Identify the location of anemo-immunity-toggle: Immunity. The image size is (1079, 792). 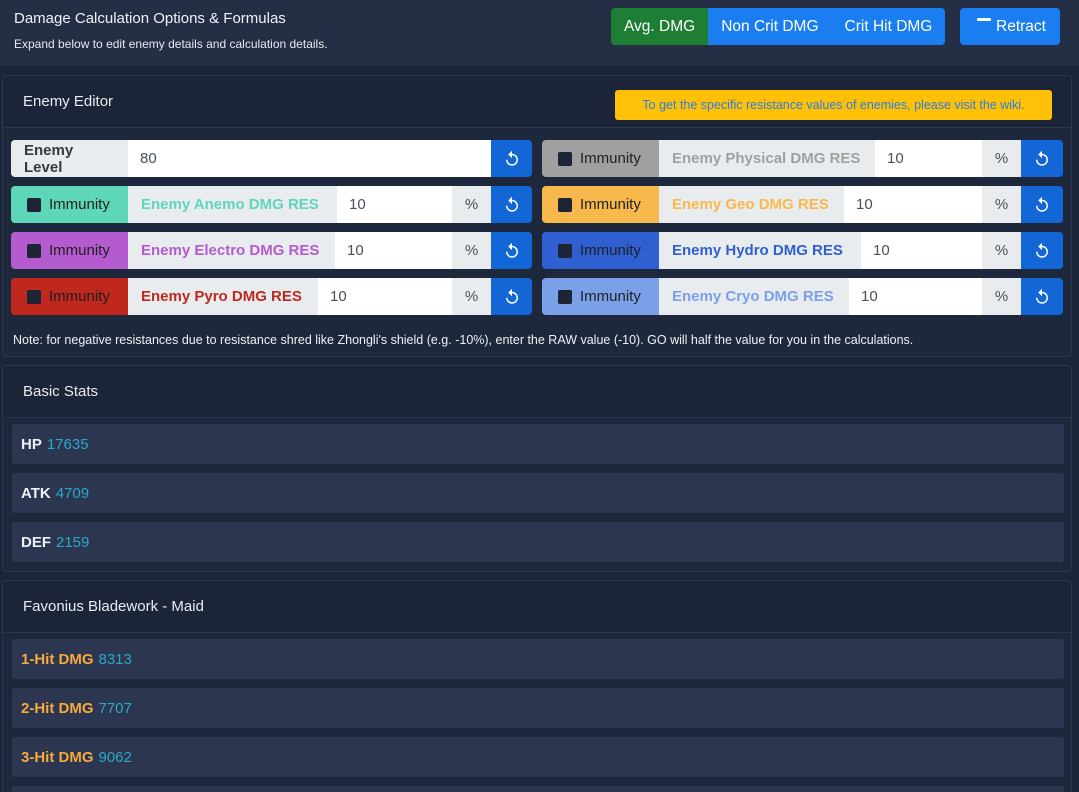
(69, 204).